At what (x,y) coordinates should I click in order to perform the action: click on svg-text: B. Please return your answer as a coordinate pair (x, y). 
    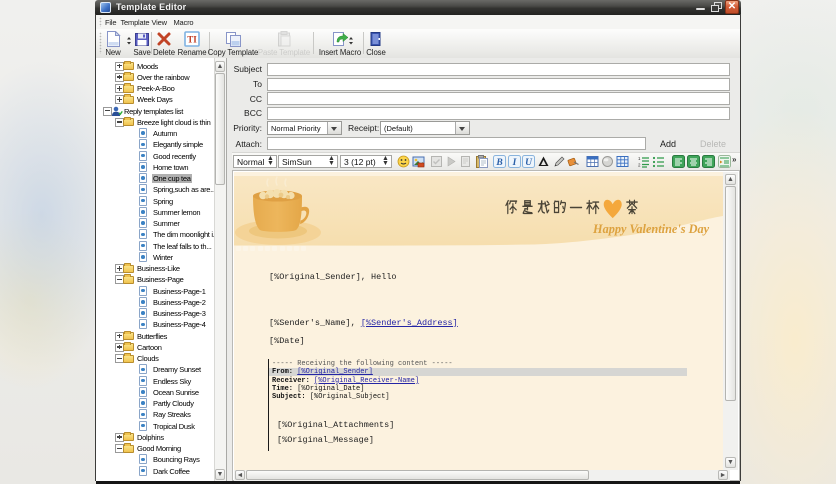
    Looking at the image, I should click on (498, 163).